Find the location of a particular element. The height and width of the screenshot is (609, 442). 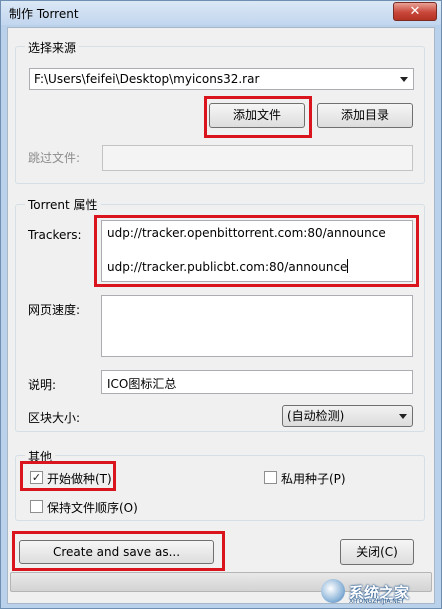

start-seeding-highlight is located at coordinates (68, 476).